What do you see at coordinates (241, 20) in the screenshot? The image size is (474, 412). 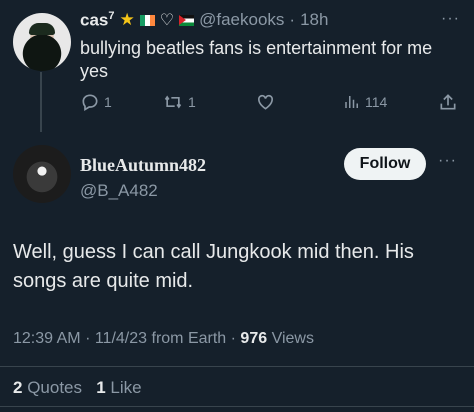 I see `handle: @faekooks` at bounding box center [241, 20].